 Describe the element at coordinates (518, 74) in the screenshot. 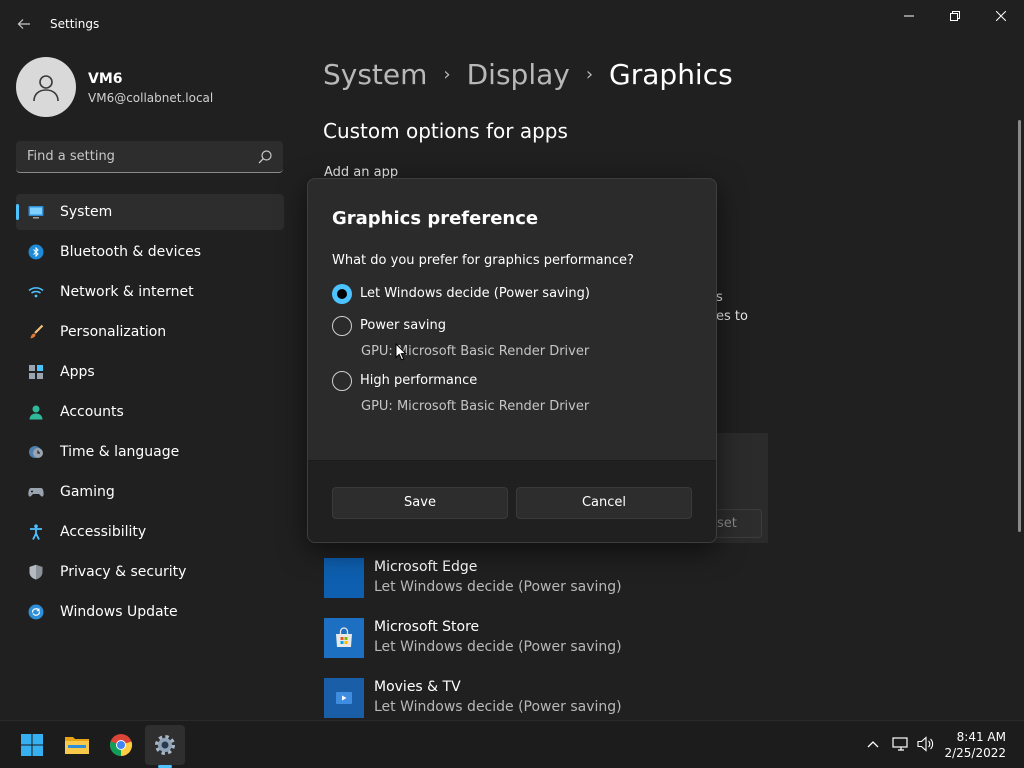

I see `breadcrumb-display: Display` at that location.